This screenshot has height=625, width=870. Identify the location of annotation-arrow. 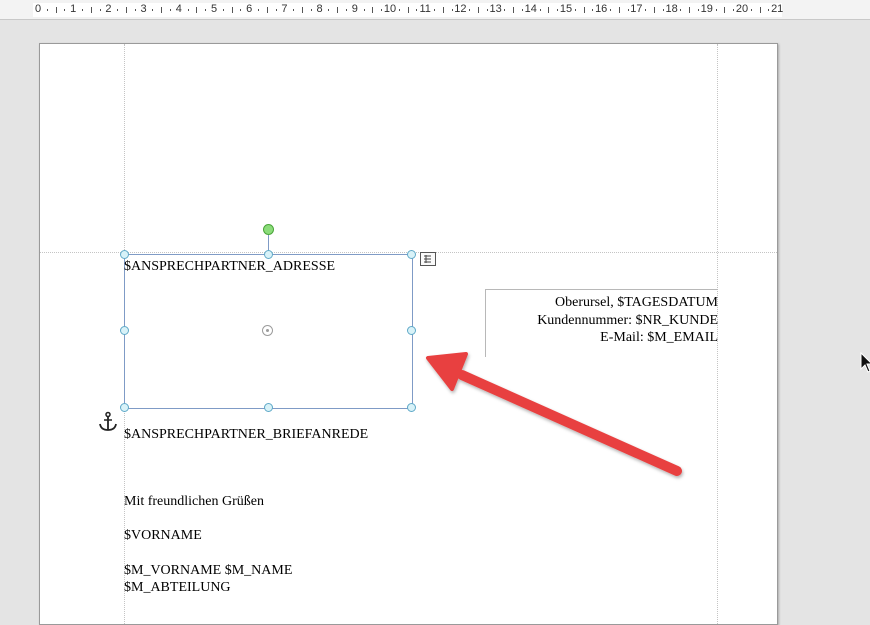
(554, 414).